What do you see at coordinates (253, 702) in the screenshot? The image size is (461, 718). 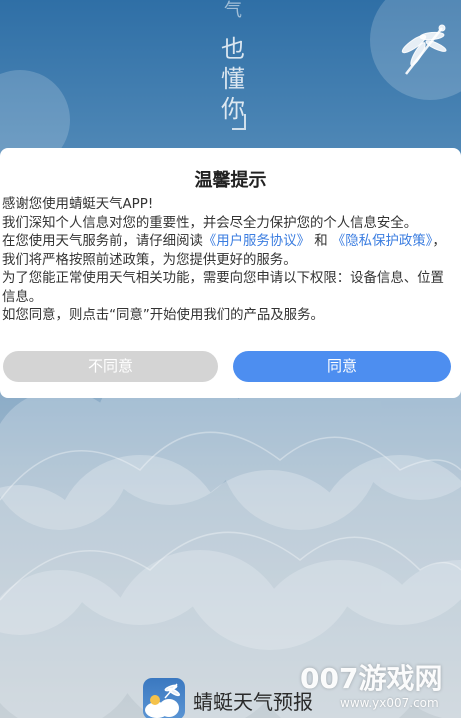 I see `app-name: 蜻蜓天气预报` at bounding box center [253, 702].